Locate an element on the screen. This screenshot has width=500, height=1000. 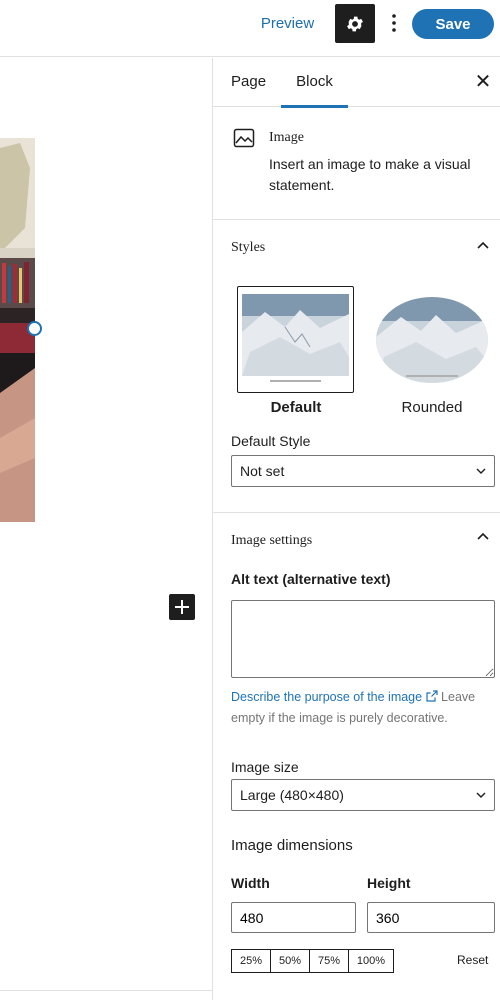
styles-panel-title: Styles is located at coordinates (248, 248).